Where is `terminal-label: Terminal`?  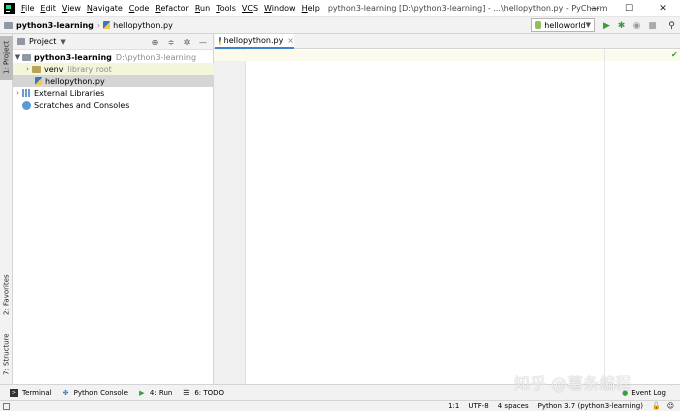 terminal-label: Terminal is located at coordinates (37, 392).